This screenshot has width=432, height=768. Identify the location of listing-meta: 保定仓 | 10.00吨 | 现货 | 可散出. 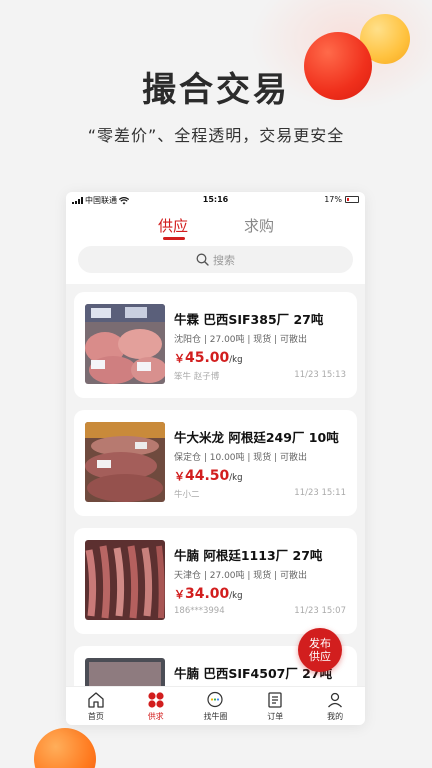
(241, 458).